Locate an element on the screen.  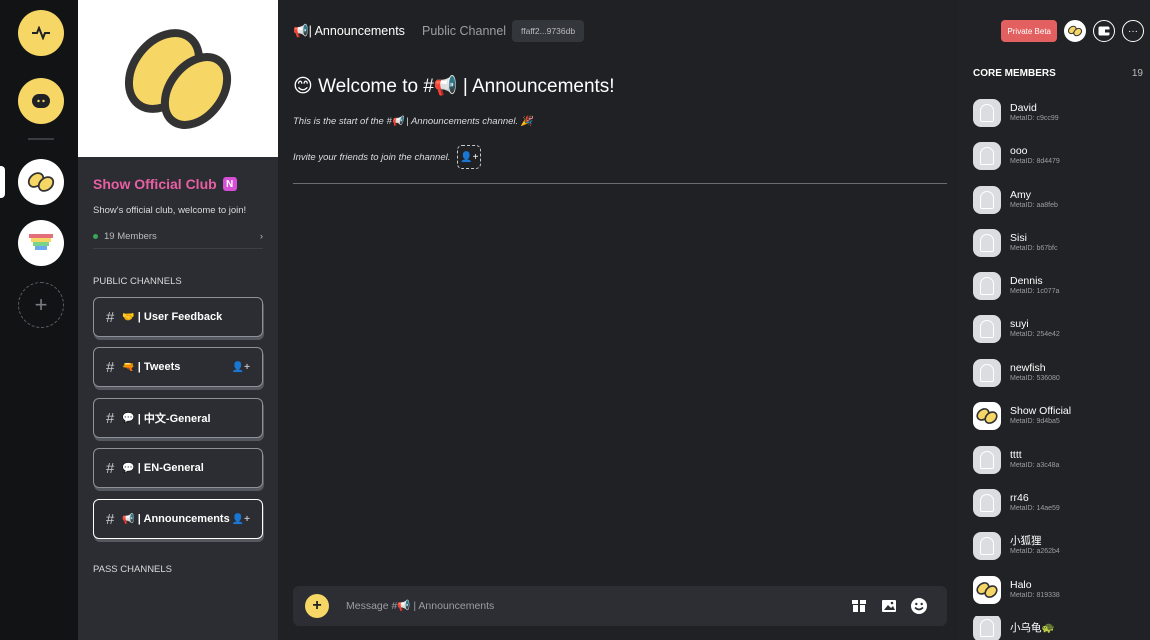
activity-icon is located at coordinates (41, 33).